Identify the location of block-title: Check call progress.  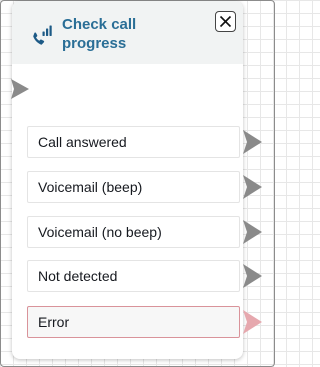
(99, 34).